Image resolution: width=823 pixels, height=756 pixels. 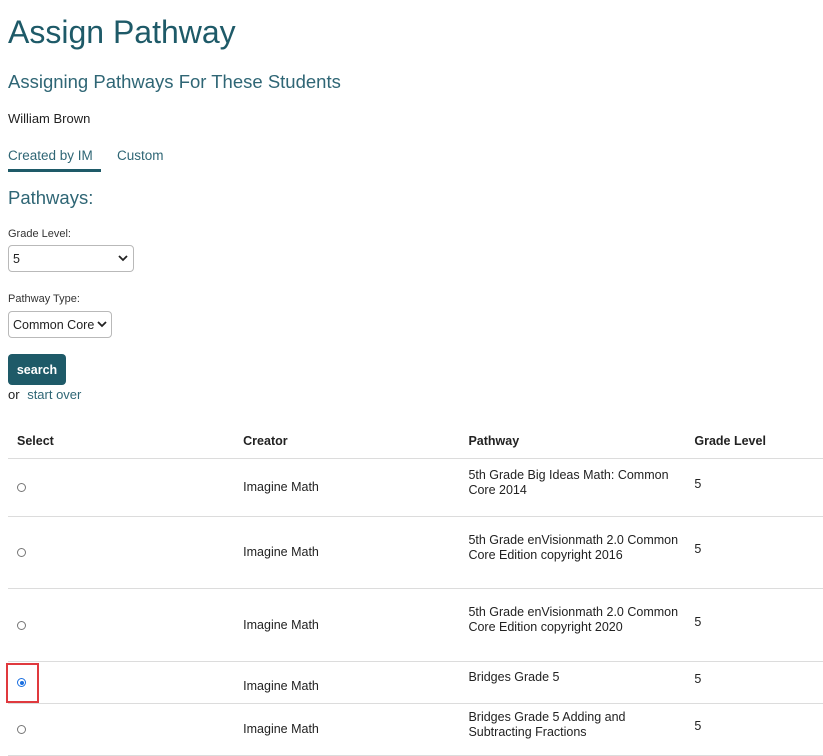 I want to click on search-button: search, so click(x=37, y=369).